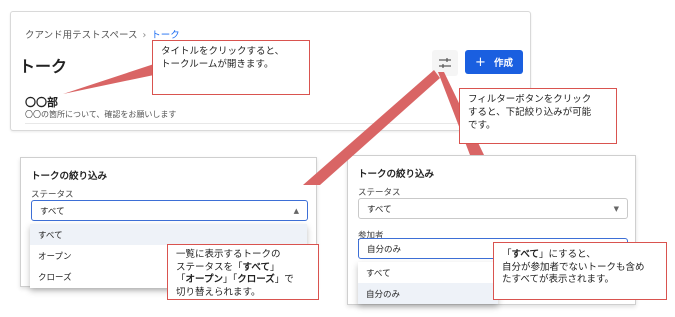 Image resolution: width=675 pixels, height=317 pixels. What do you see at coordinates (223, 58) in the screenshot?
I see `callout-title-click-text: タイトルをクリックすると、 トークルームが開きます。` at bounding box center [223, 58].